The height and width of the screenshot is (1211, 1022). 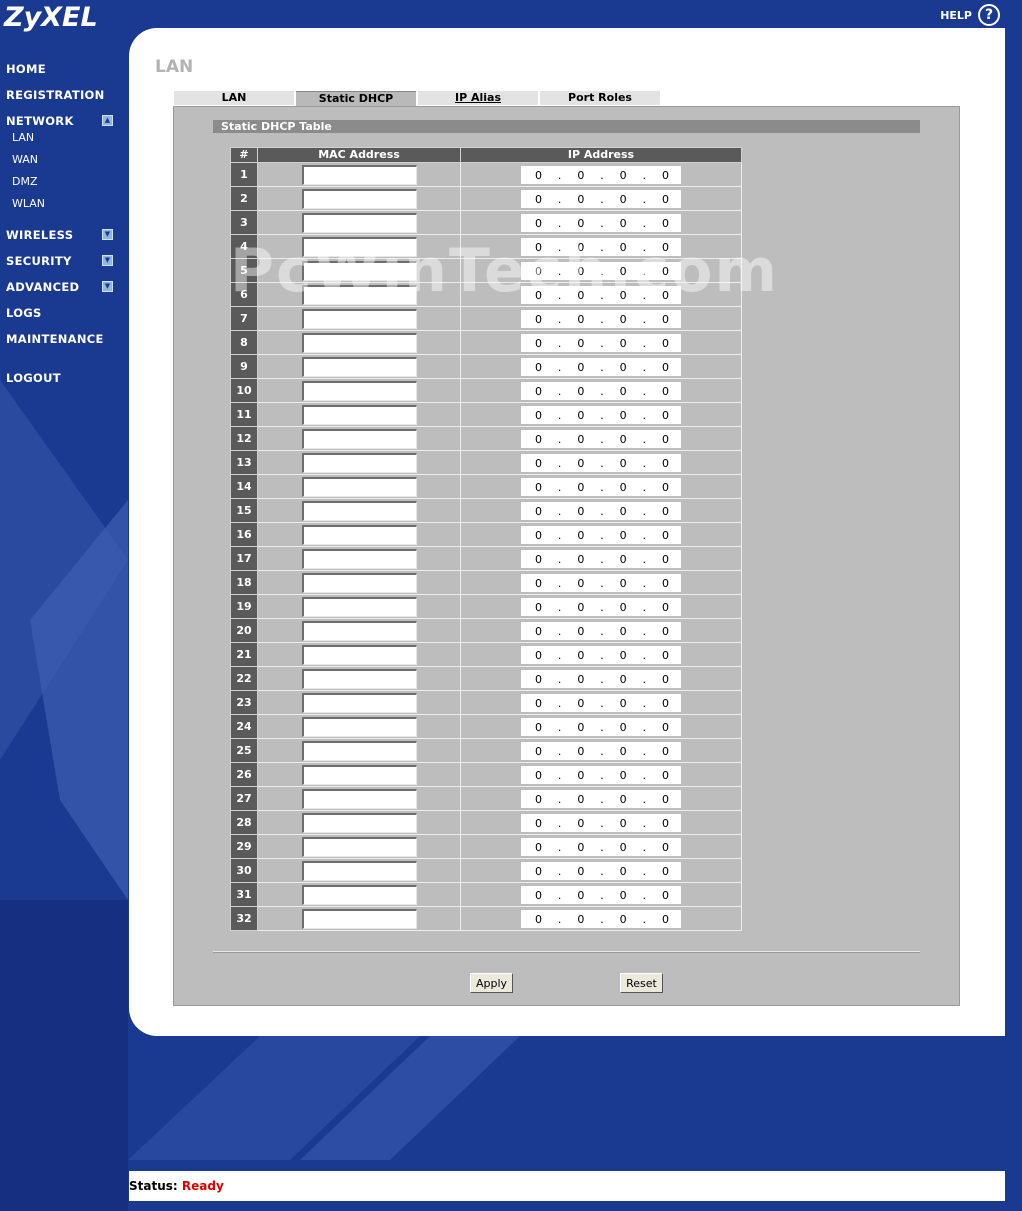 What do you see at coordinates (491, 983) in the screenshot?
I see `apply-button: Apply` at bounding box center [491, 983].